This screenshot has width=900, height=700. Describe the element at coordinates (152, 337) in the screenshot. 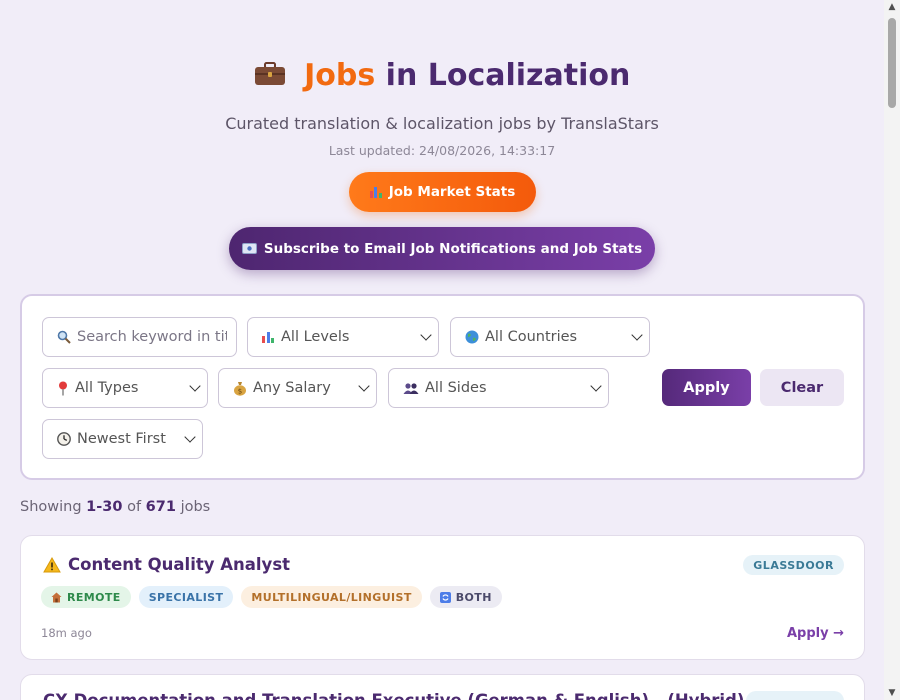

I see `search-text` at that location.